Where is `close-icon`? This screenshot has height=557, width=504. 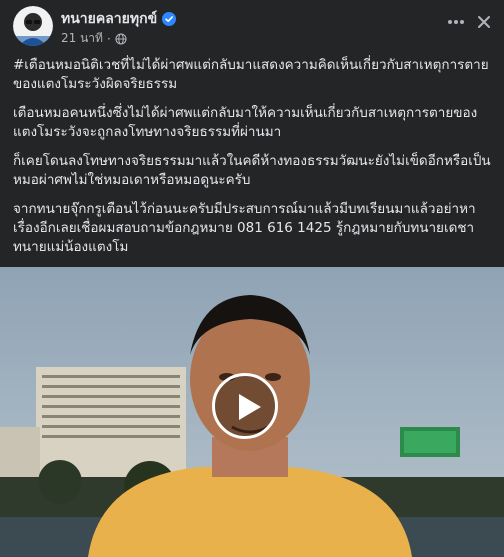 close-icon is located at coordinates (484, 22).